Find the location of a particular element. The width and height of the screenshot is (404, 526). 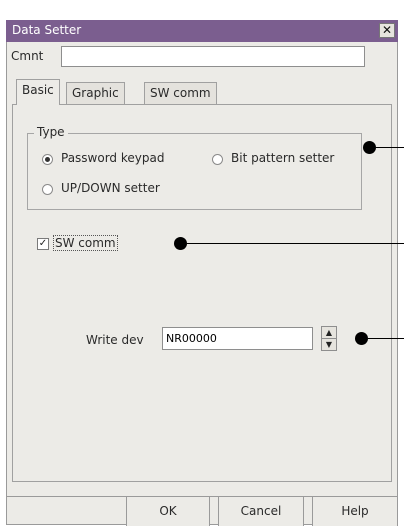

help-button-label: Help is located at coordinates (355, 511).